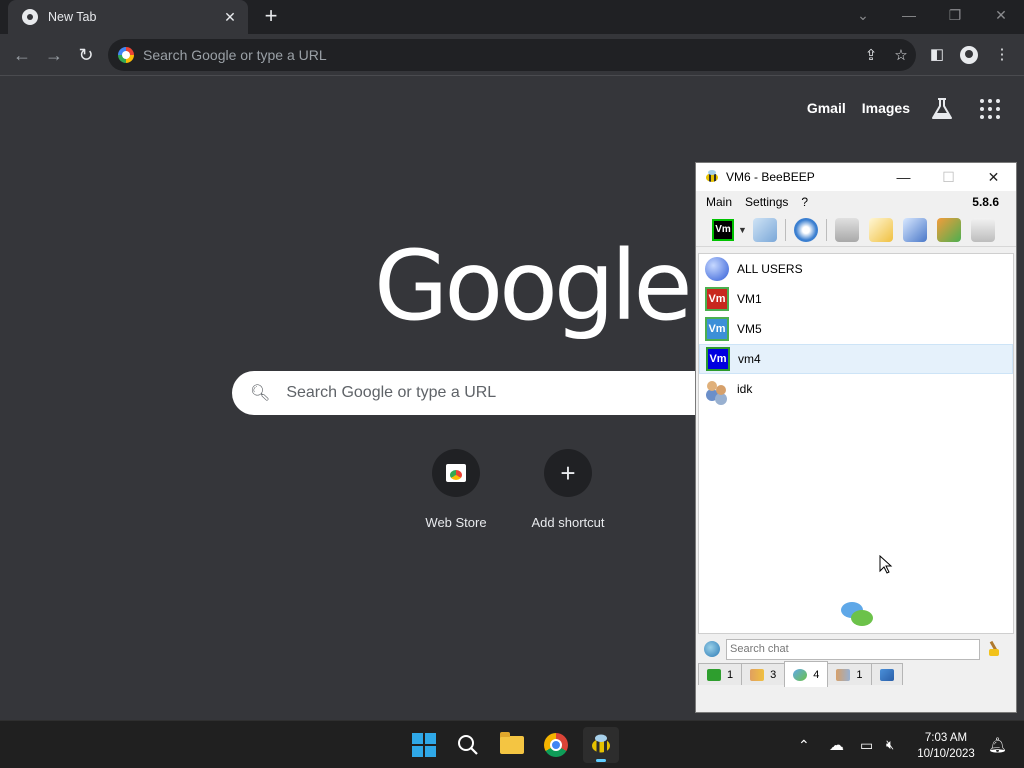 The width and height of the screenshot is (1024, 768). Describe the element at coordinates (720, 674) in the screenshot. I see `tab-computers: 1` at that location.